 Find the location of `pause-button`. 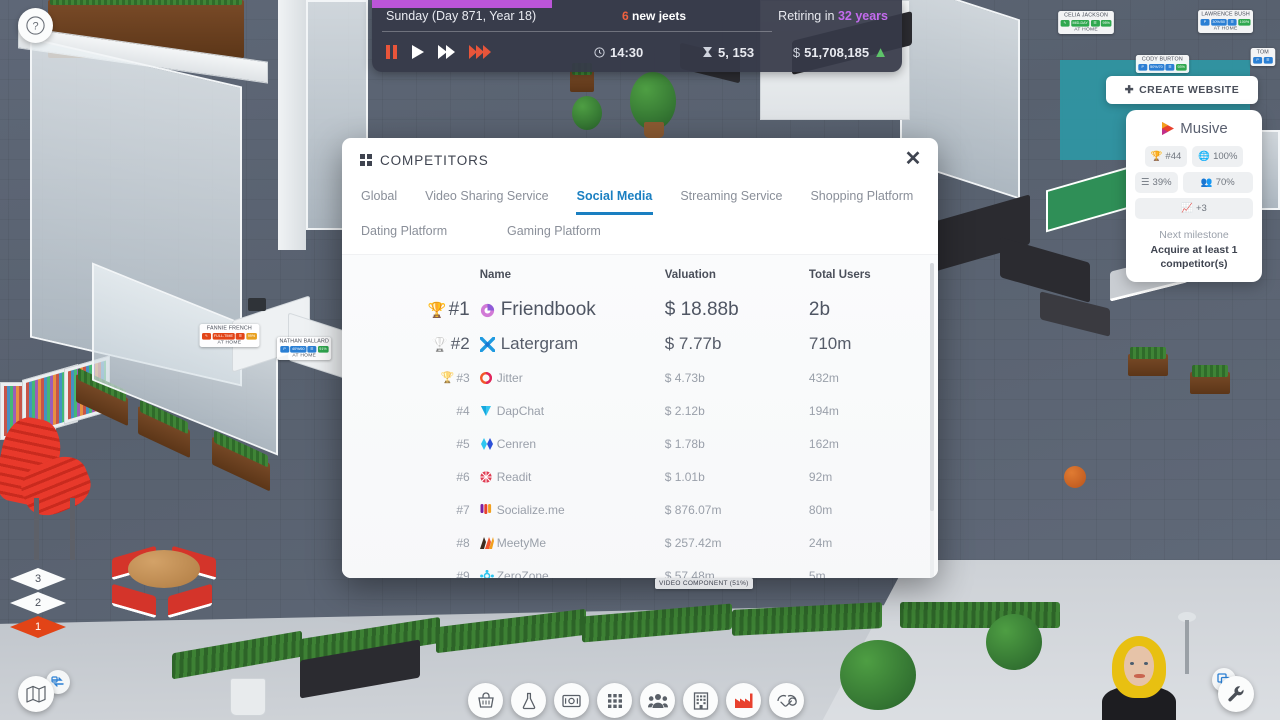

pause-button is located at coordinates (392, 52).